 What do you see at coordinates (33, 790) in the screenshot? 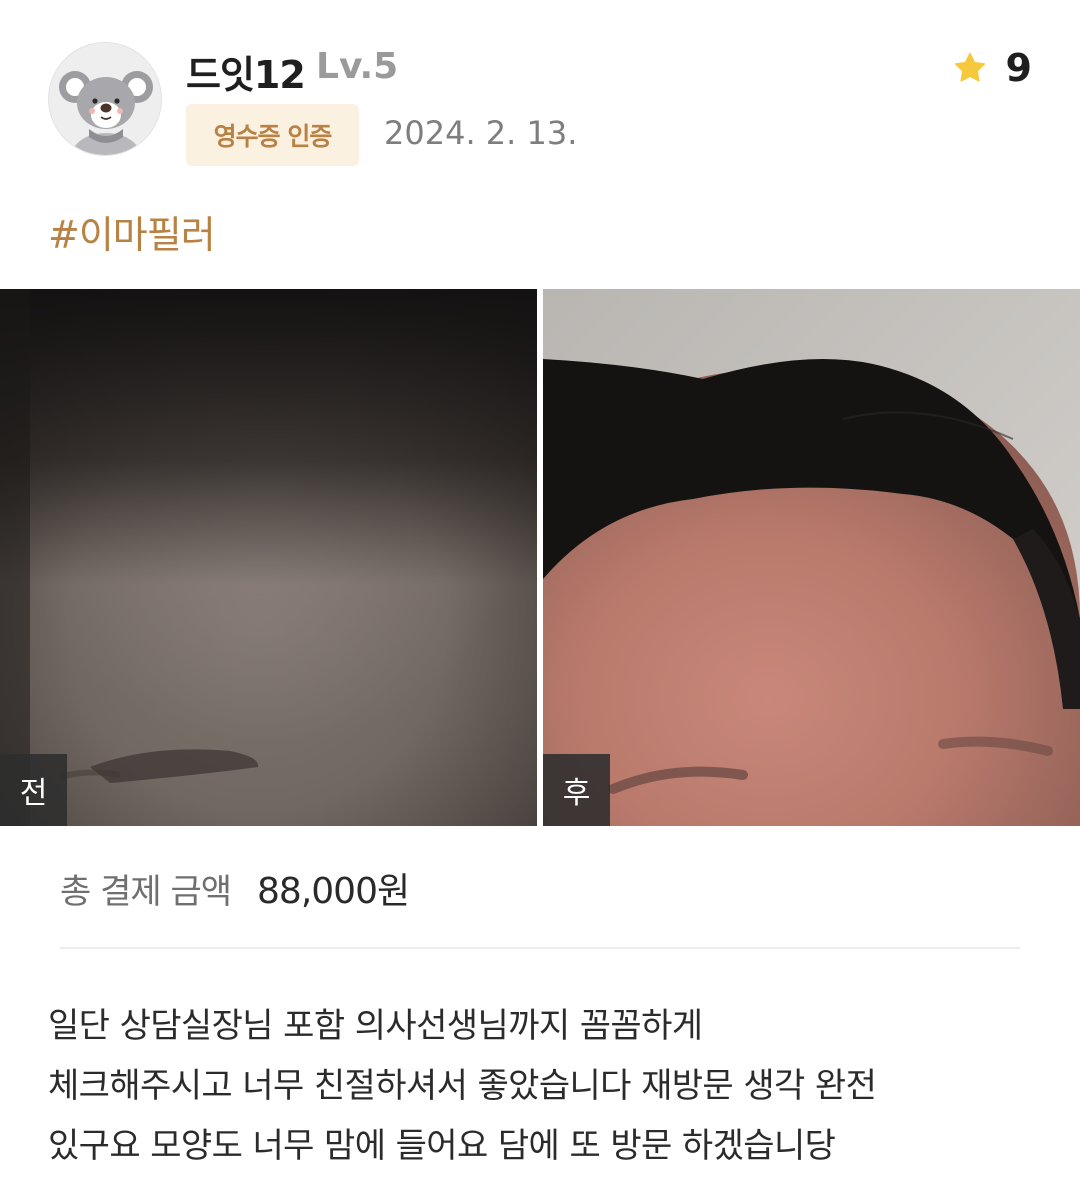
I see `before-label: 전` at bounding box center [33, 790].